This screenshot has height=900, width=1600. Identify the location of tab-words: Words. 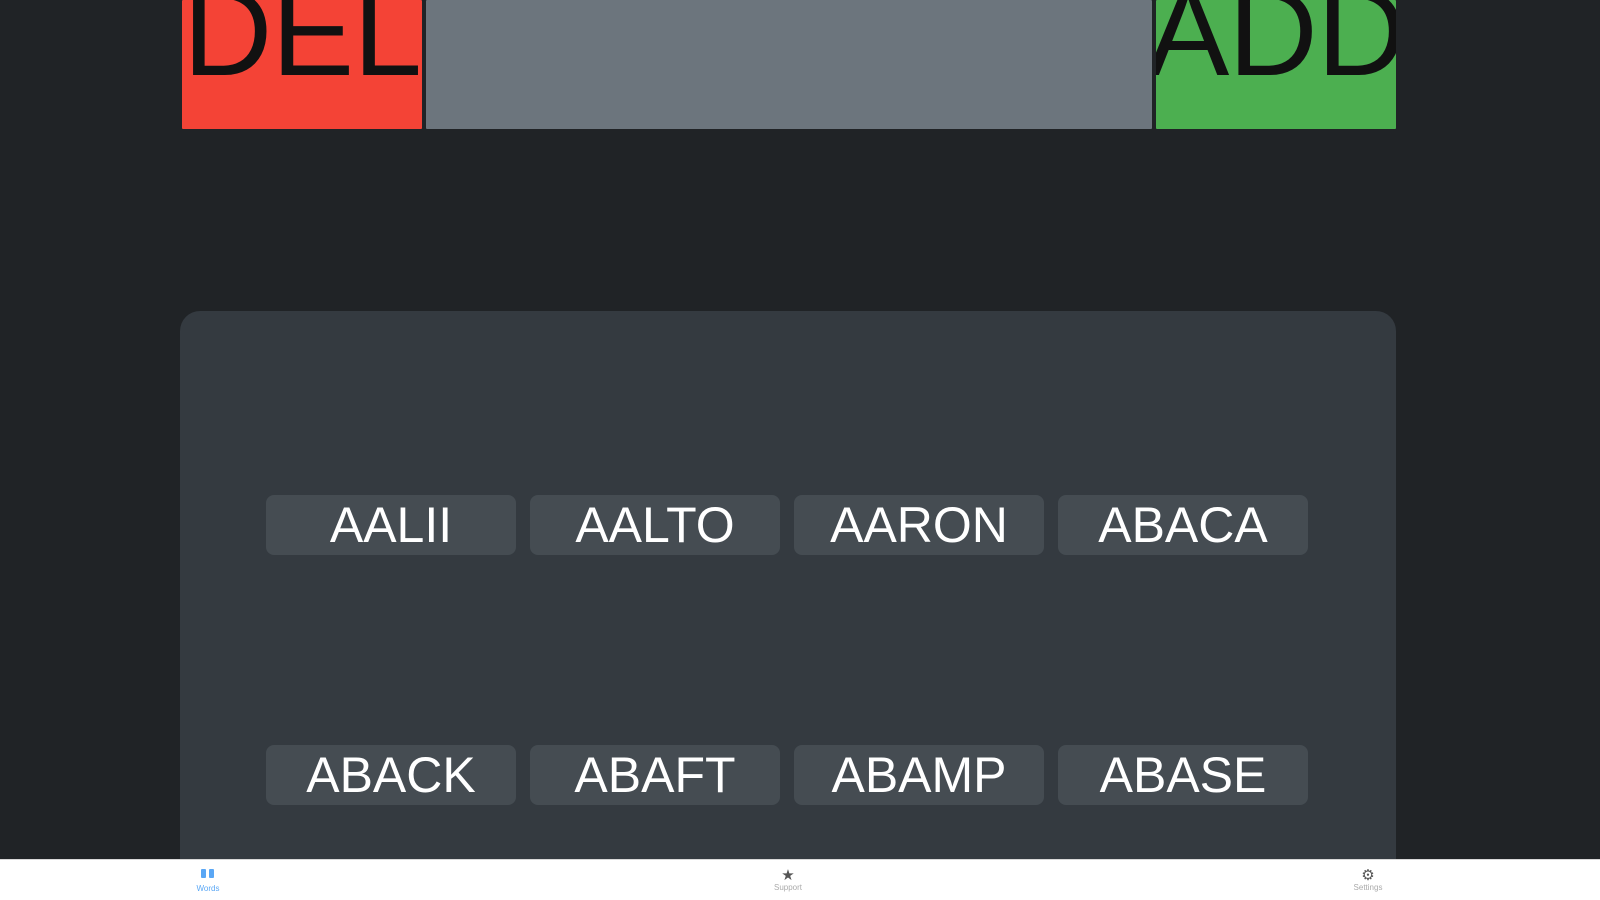
(208, 880).